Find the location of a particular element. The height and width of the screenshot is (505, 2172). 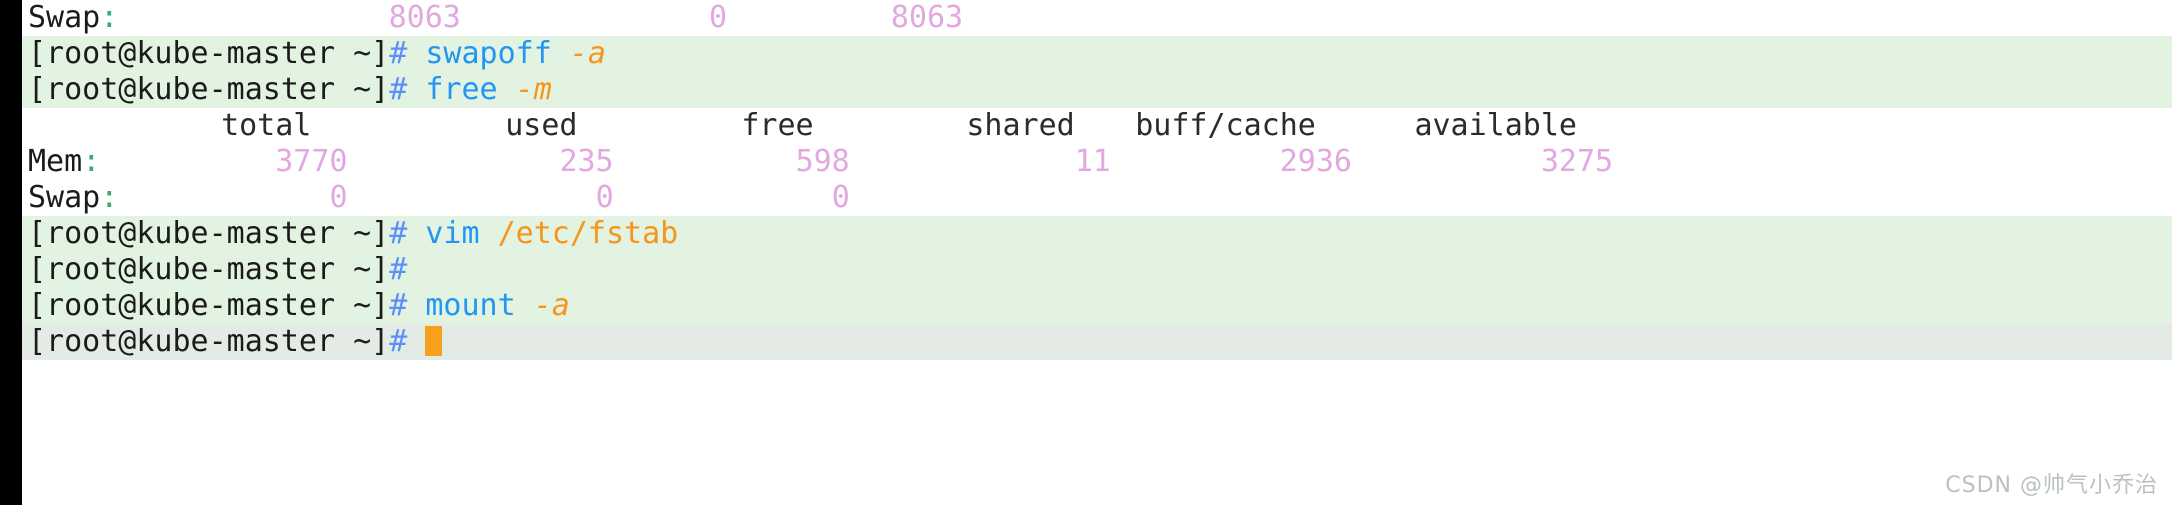

command-args-vim: /etc/fstab is located at coordinates (588, 233).